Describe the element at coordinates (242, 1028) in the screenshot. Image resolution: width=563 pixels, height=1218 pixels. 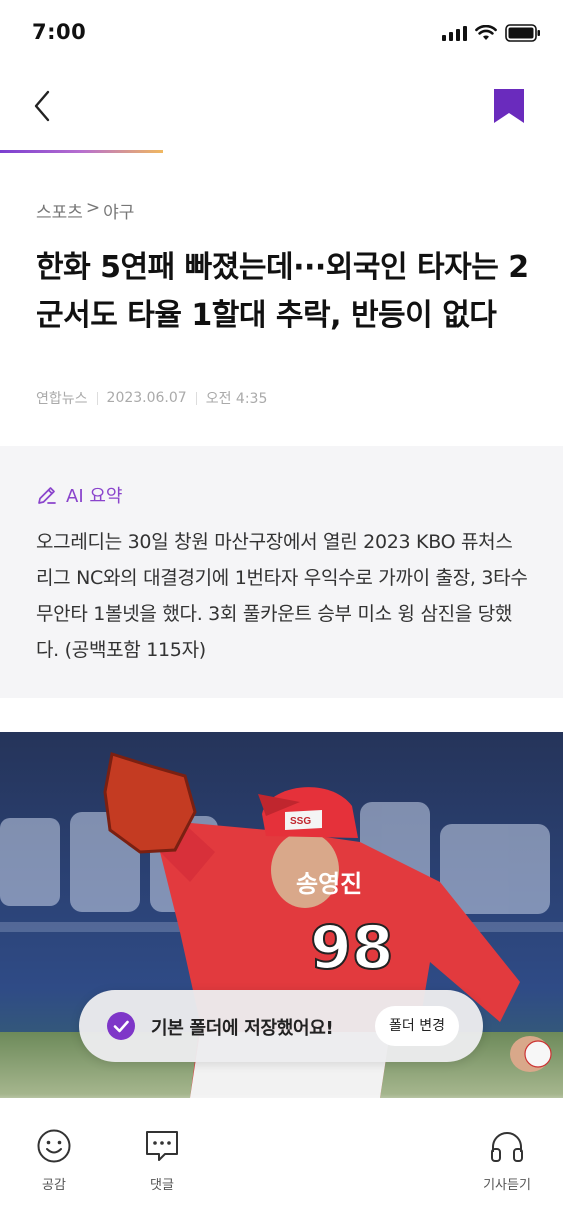
I see `toast-message: 기본 폴더에 저장했어요!` at that location.